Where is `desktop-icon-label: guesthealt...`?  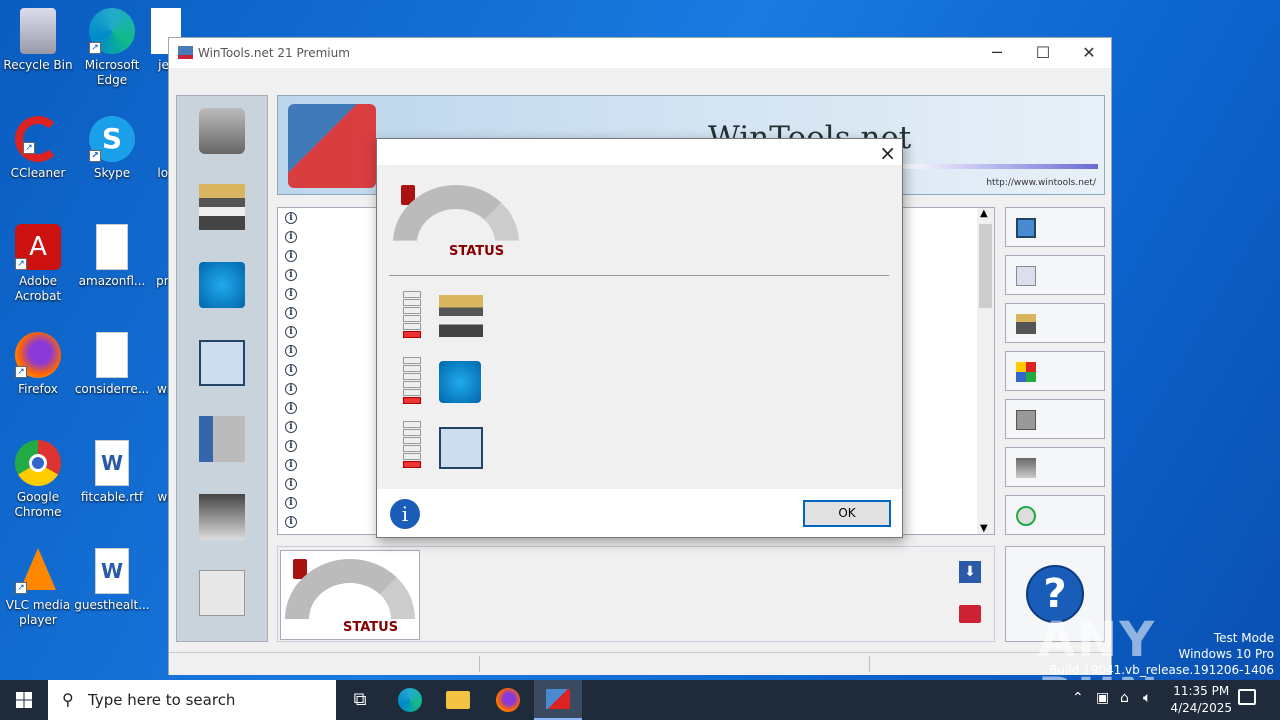
desktop-icon-label: guesthealt... is located at coordinates (112, 605).